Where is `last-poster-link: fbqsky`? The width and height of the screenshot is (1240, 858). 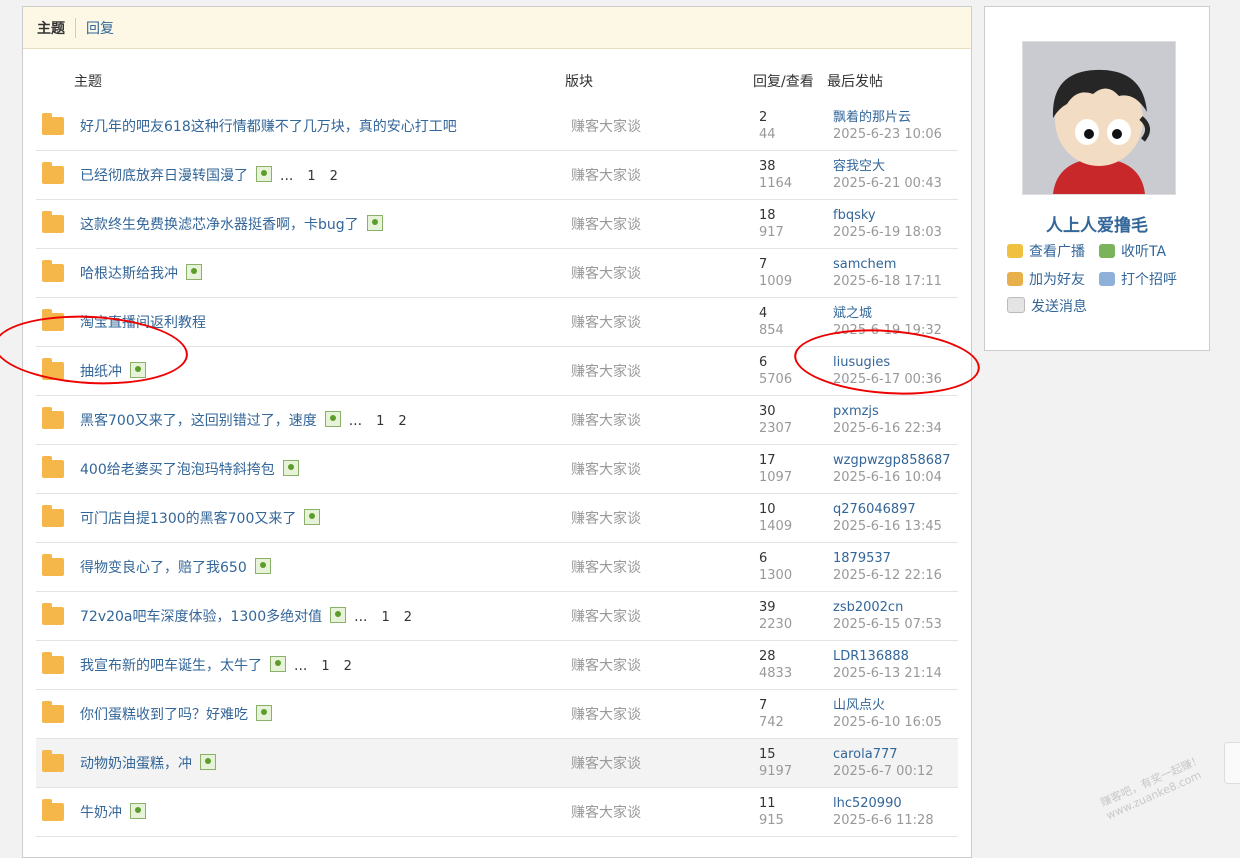 last-poster-link: fbqsky is located at coordinates (895, 215).